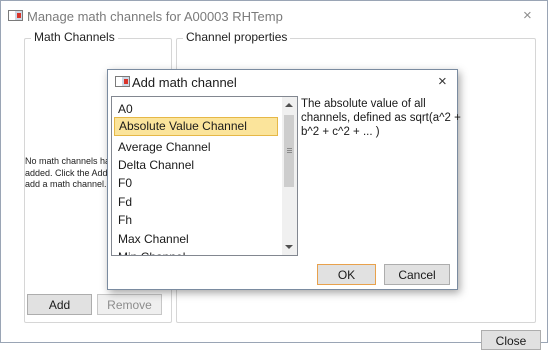 The image size is (548, 351). I want to click on list-item: Max Channel, so click(196, 239).